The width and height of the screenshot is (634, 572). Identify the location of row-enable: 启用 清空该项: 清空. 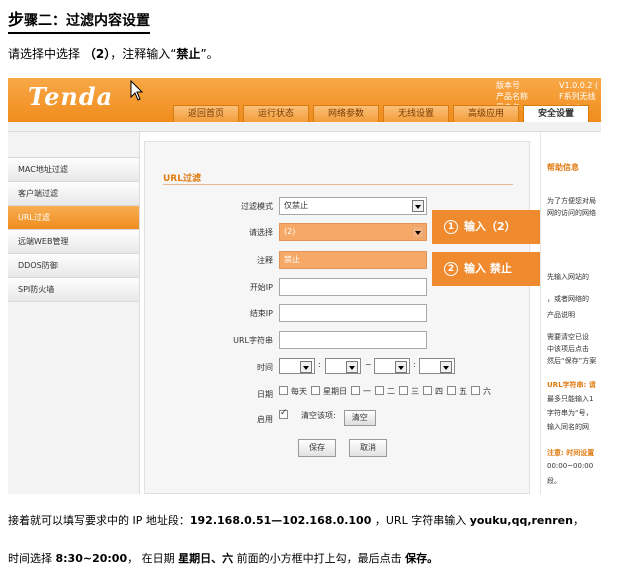
(338, 419).